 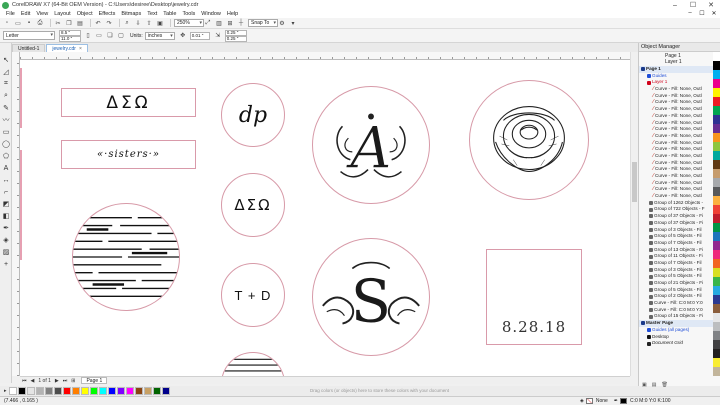 What do you see at coordinates (529, 140) in the screenshot?
I see `rose-illustration-circle` at bounding box center [529, 140].